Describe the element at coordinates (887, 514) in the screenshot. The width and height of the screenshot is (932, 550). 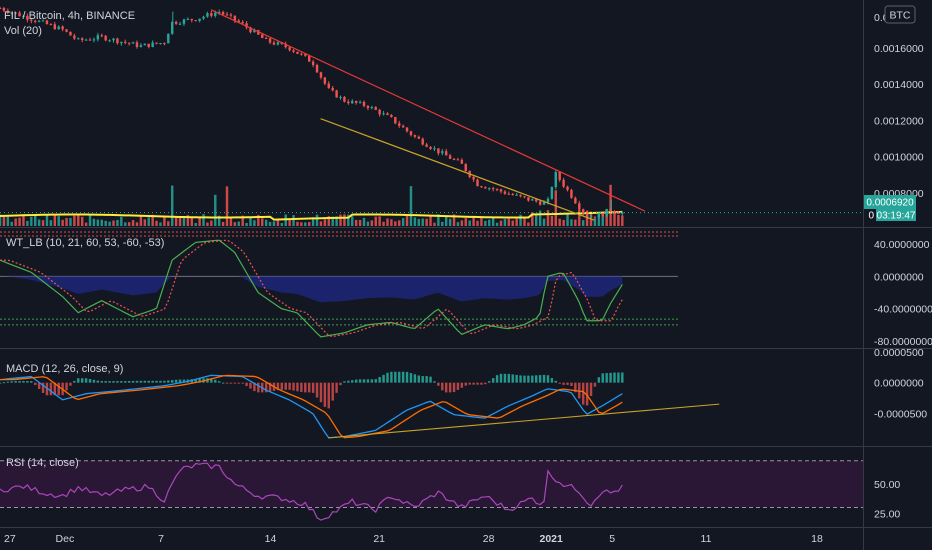
I see `rsi-tick-label: 25.00` at that location.